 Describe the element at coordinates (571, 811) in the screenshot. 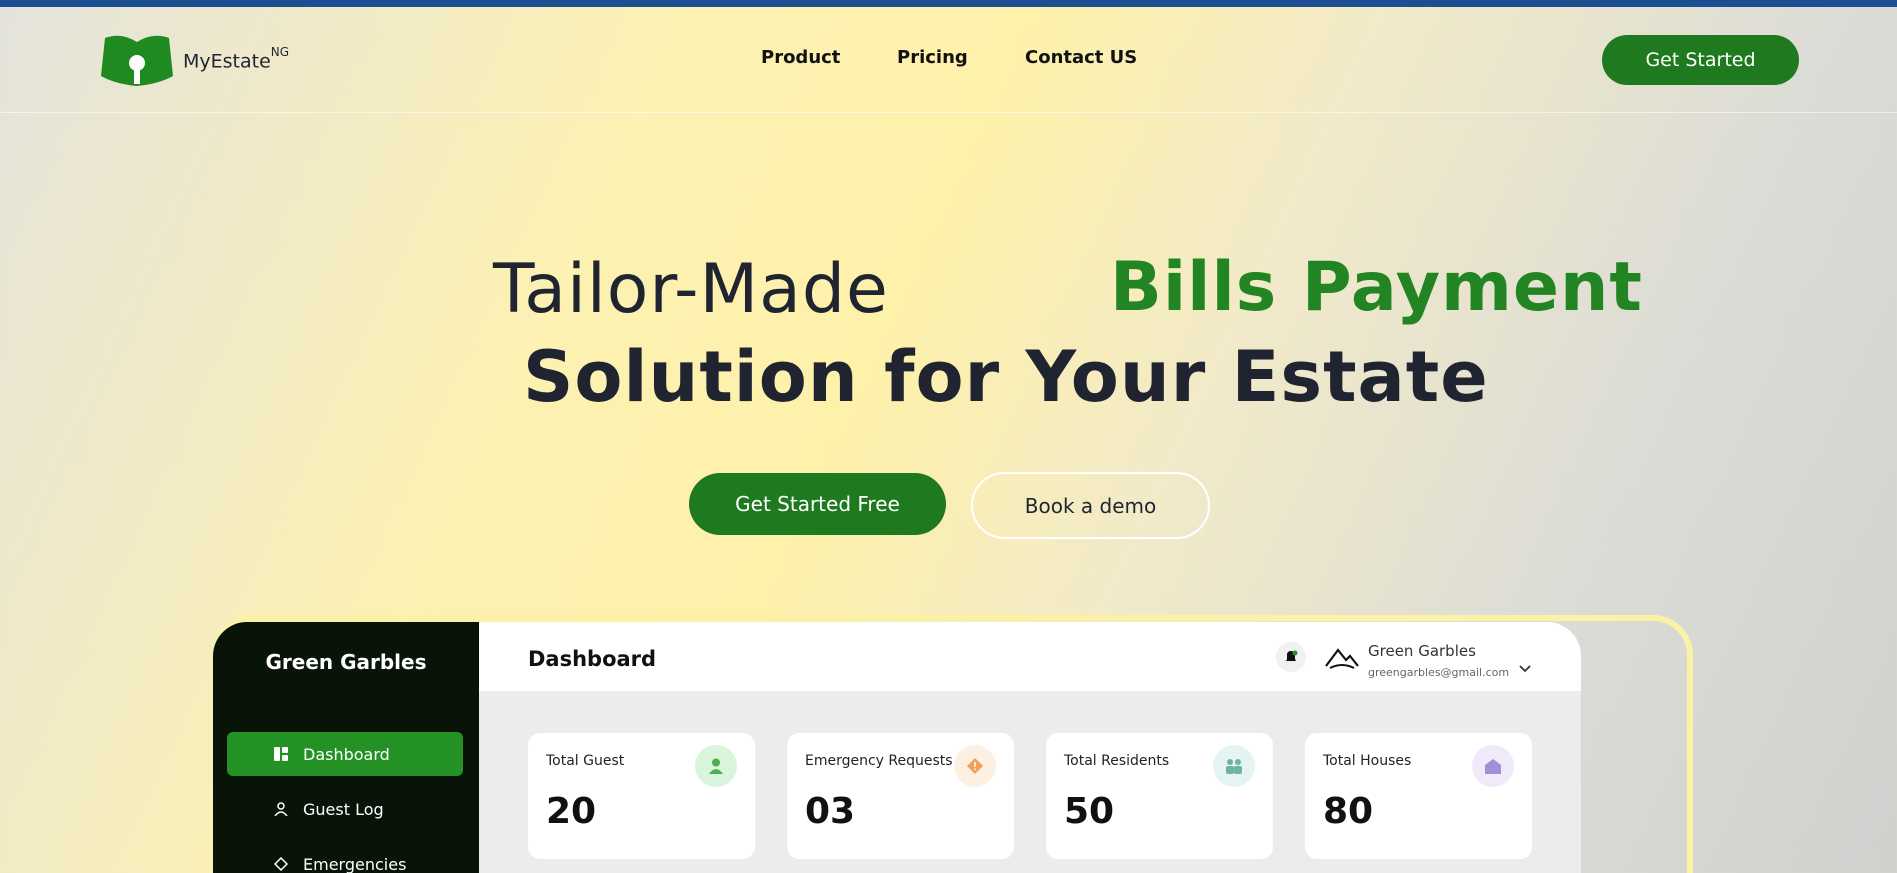

I see `card-value: 20` at that location.